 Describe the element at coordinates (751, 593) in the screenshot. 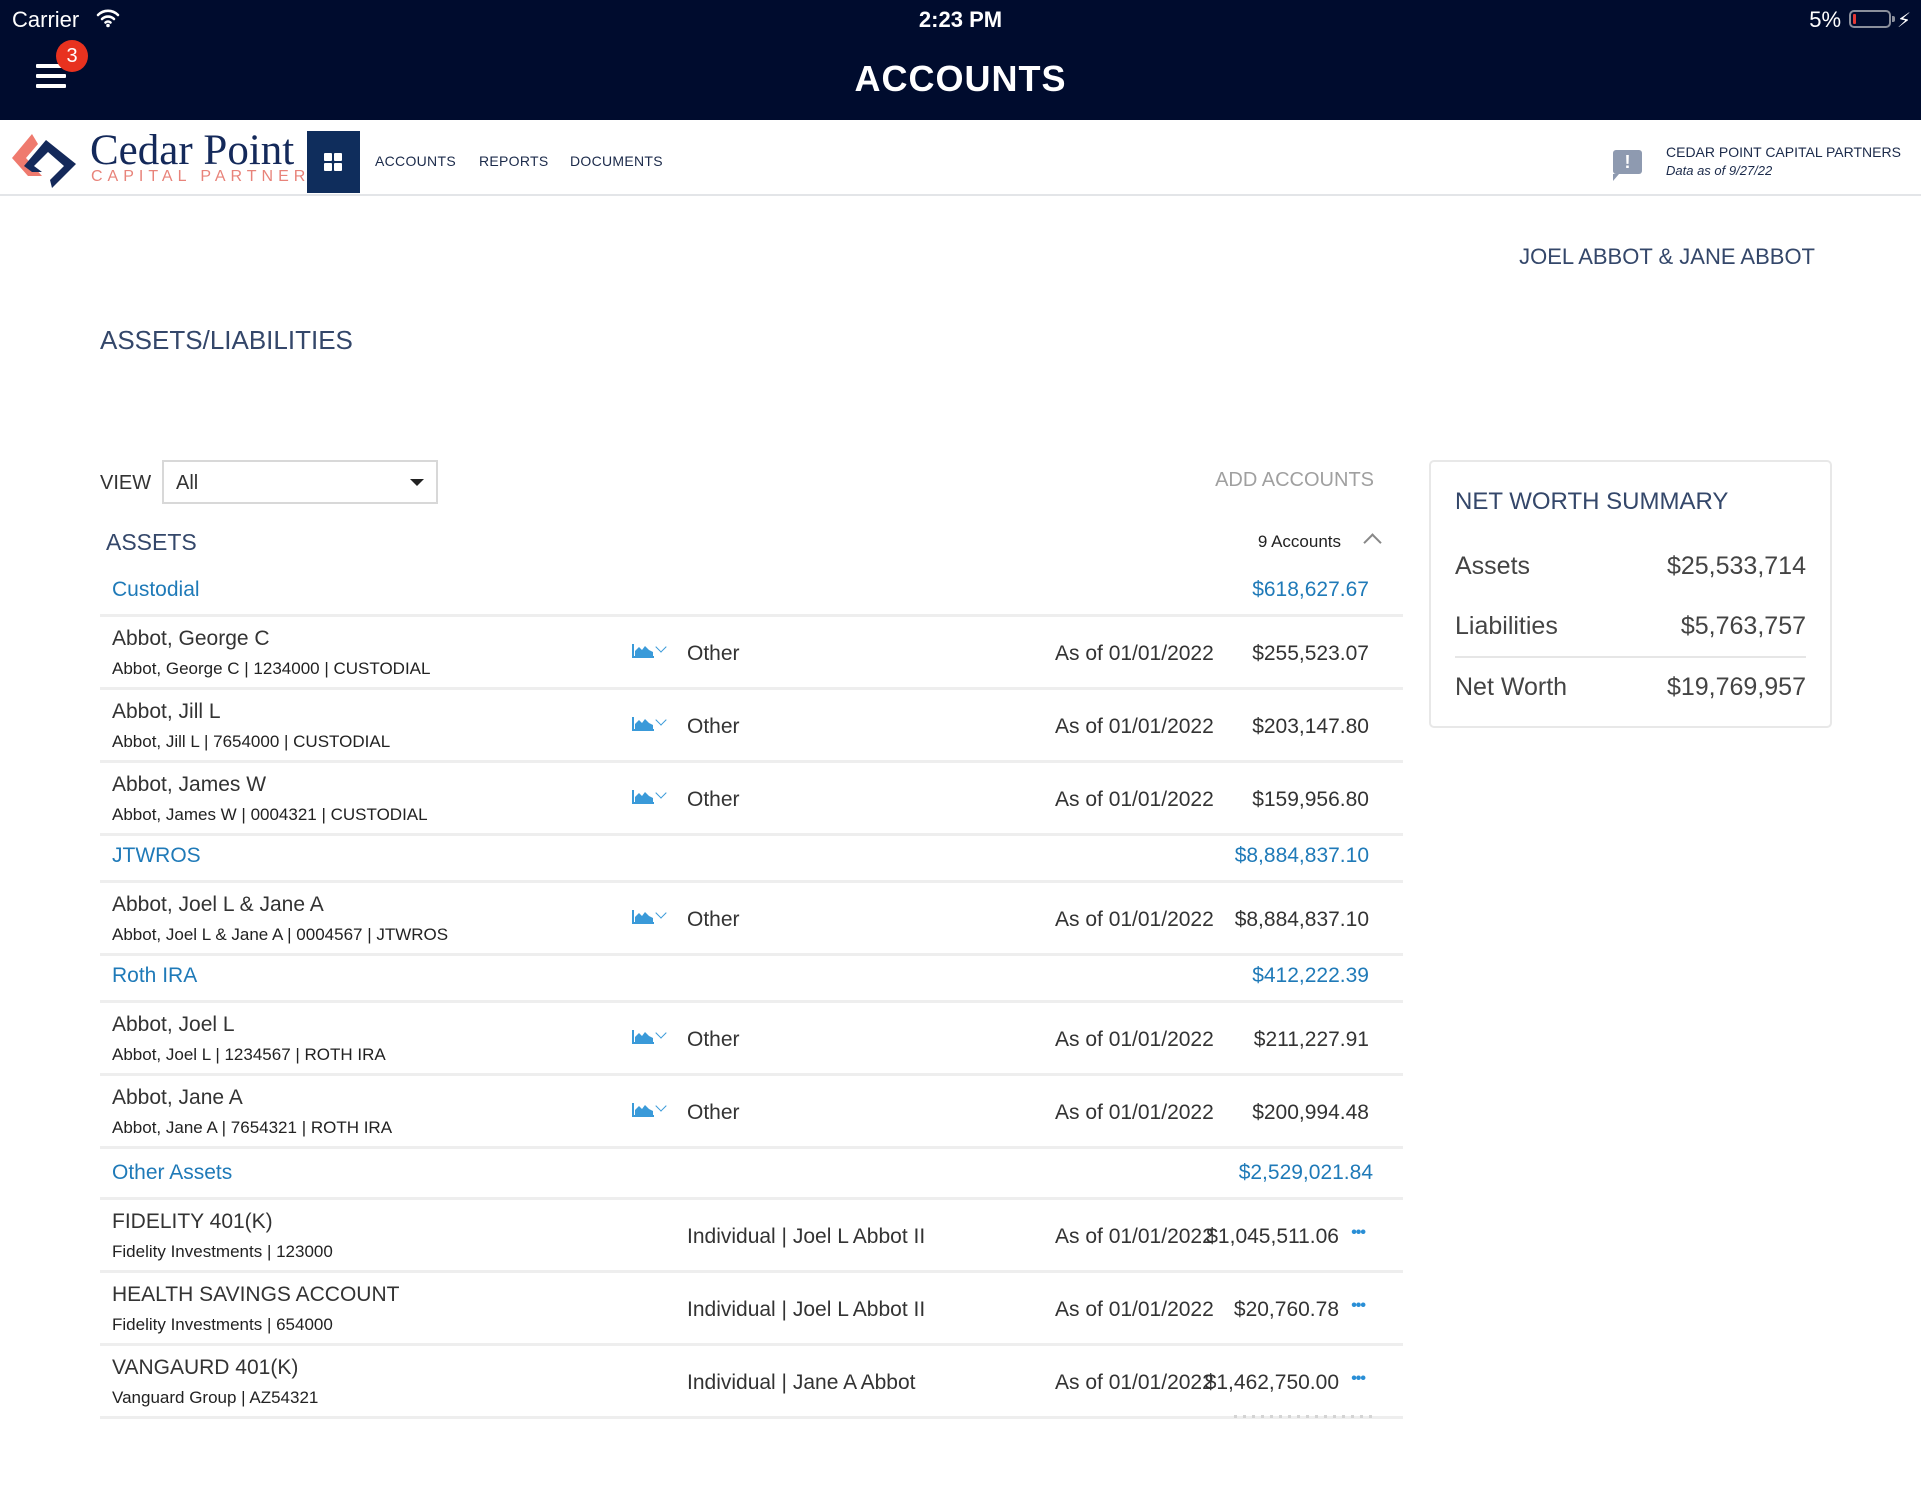

I see `category-custodial: Custodial $618,627.67` at that location.